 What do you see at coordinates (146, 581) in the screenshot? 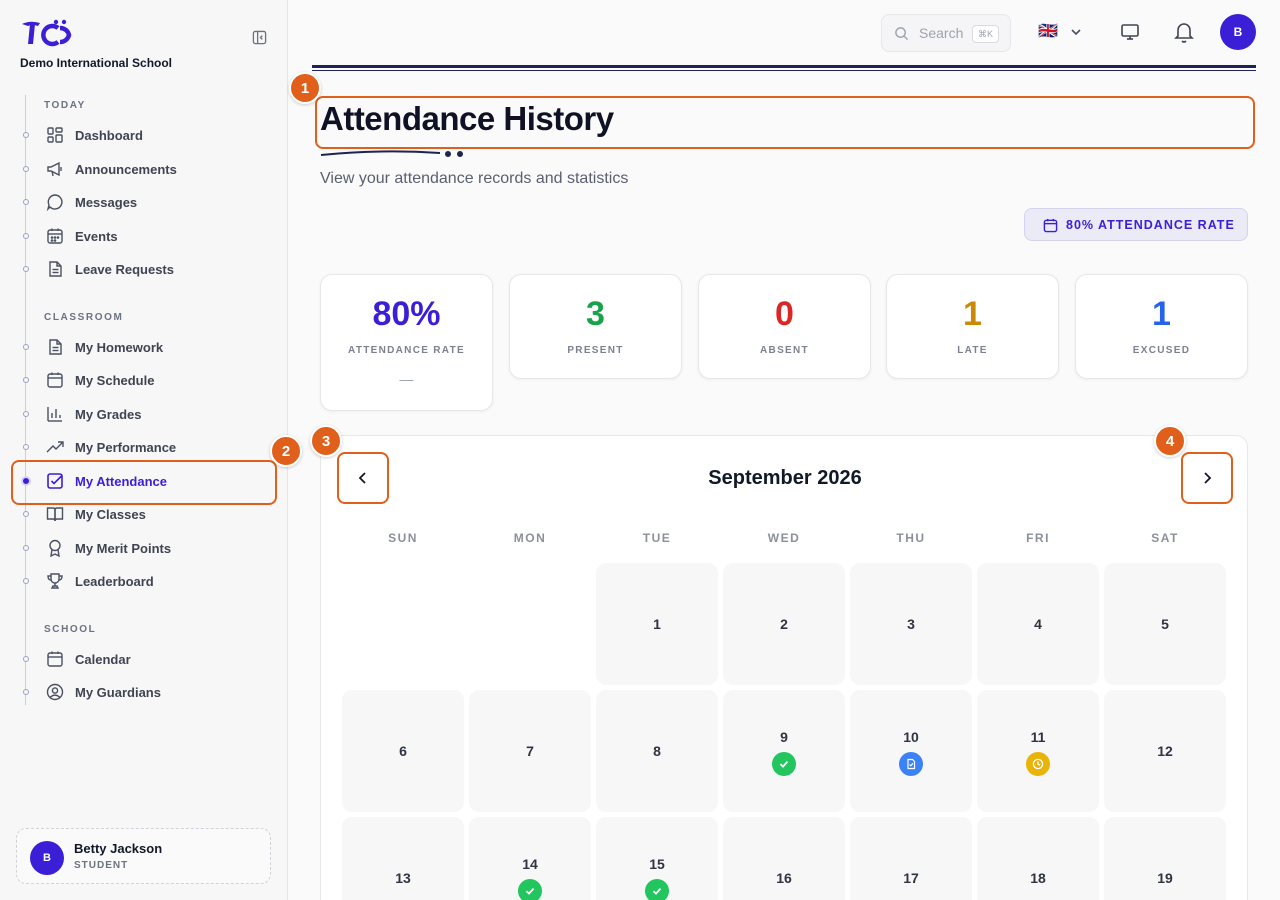
I see `sidebar-item-leaderboard: Leaderboard` at bounding box center [146, 581].